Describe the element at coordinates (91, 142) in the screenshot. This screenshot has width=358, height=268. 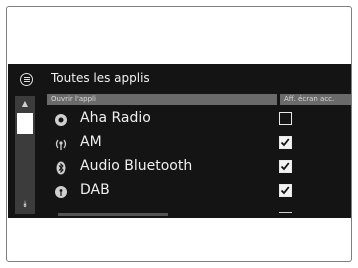
I see `app-label: AM` at that location.